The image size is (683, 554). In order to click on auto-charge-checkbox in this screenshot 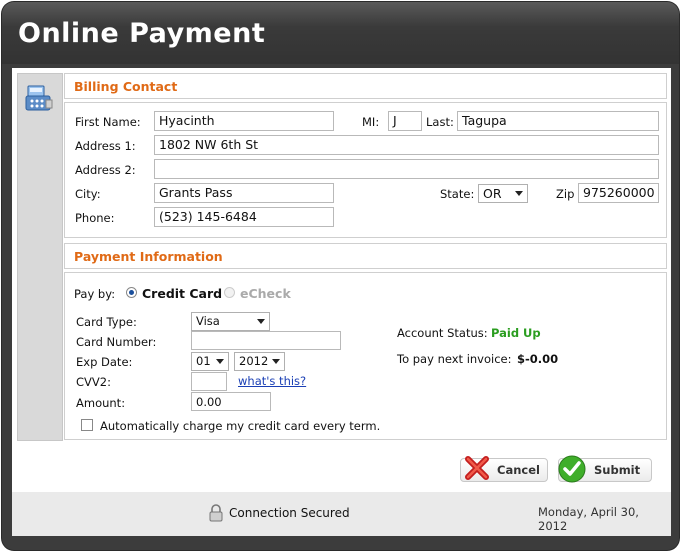, I will do `click(87, 425)`.